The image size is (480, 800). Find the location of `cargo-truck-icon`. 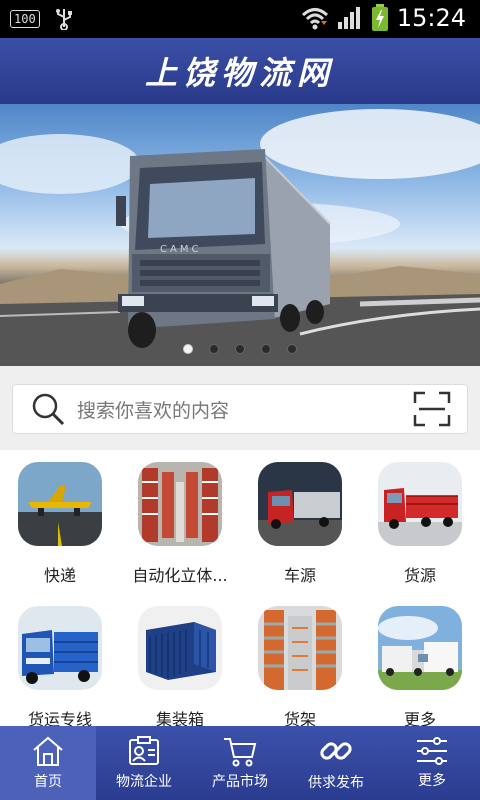

cargo-truck-icon is located at coordinates (420, 504).